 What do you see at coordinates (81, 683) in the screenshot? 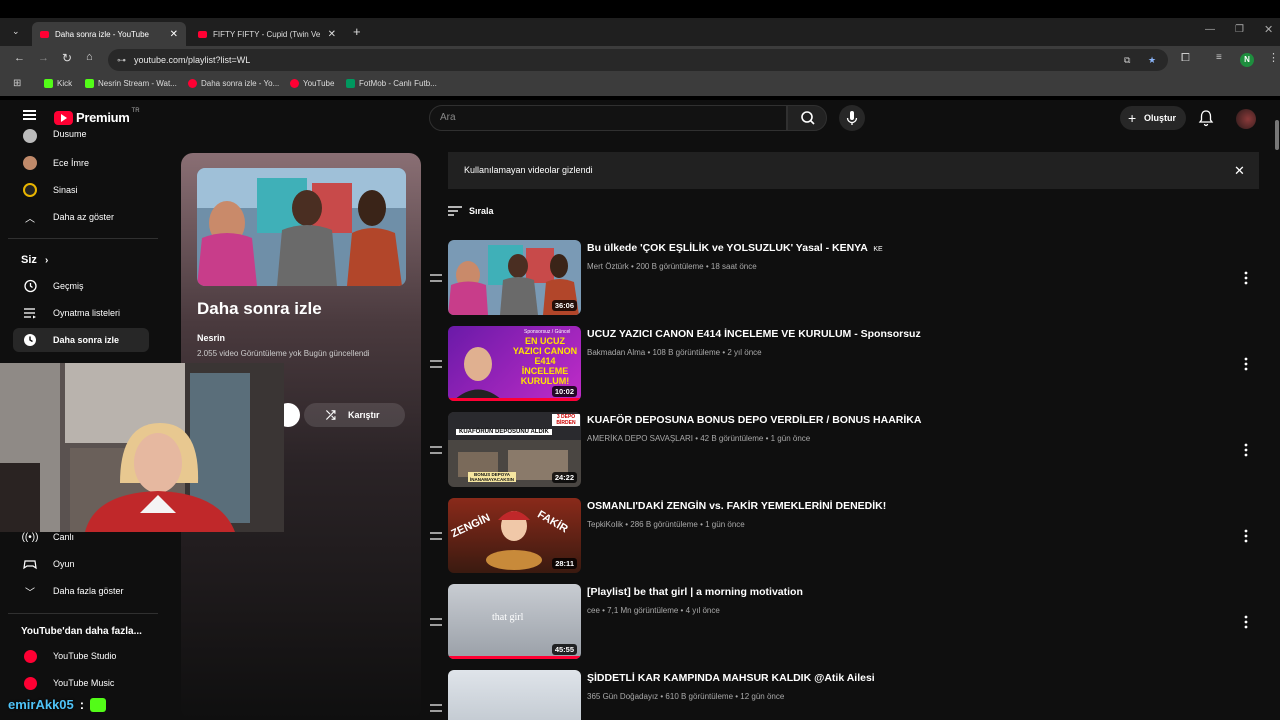
I see `sidebar-item-youtube-music: YouTube Music` at bounding box center [81, 683].